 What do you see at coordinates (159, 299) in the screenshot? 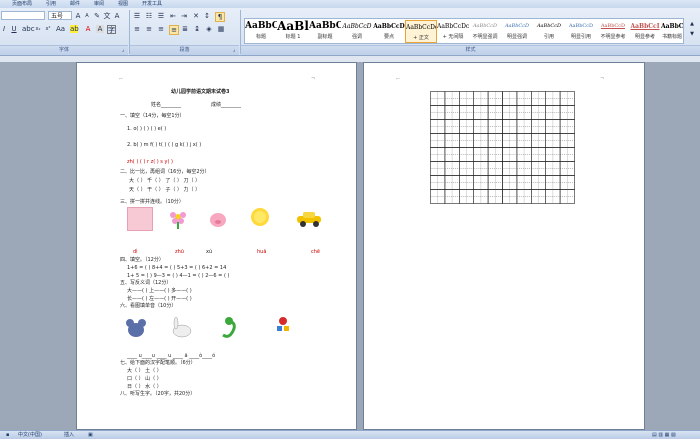
I see `section-5-row: 长——( ) 左——( ) 开——( )` at bounding box center [159, 299].